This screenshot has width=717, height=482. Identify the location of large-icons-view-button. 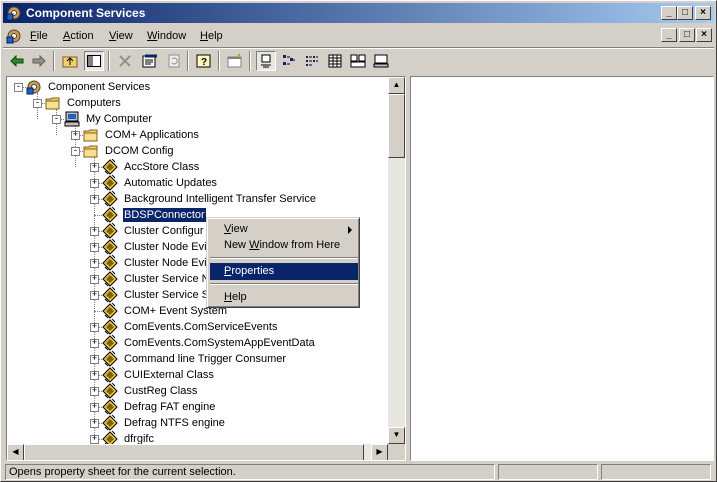
(266, 61).